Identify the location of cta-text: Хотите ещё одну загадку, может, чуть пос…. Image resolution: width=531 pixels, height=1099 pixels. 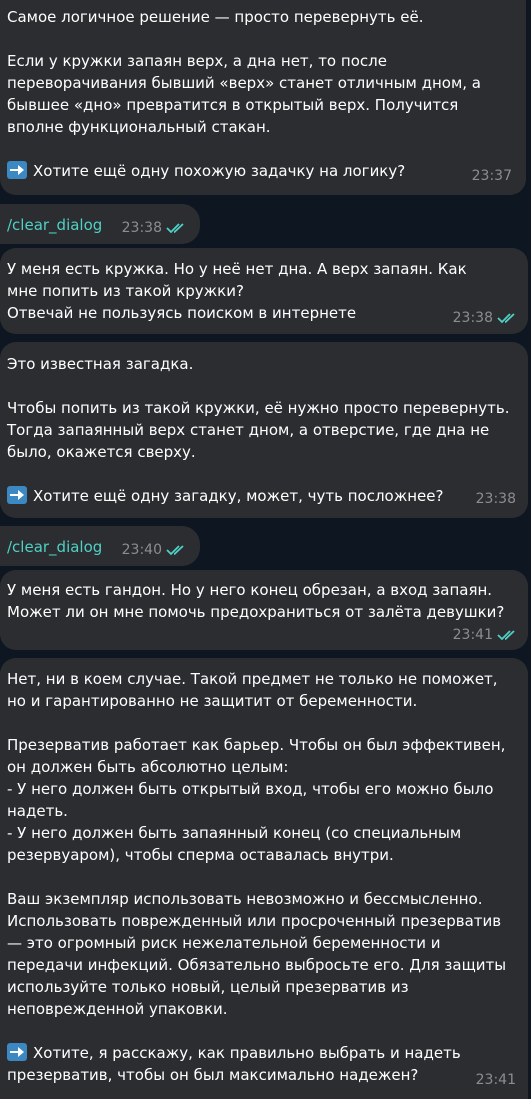
(238, 496).